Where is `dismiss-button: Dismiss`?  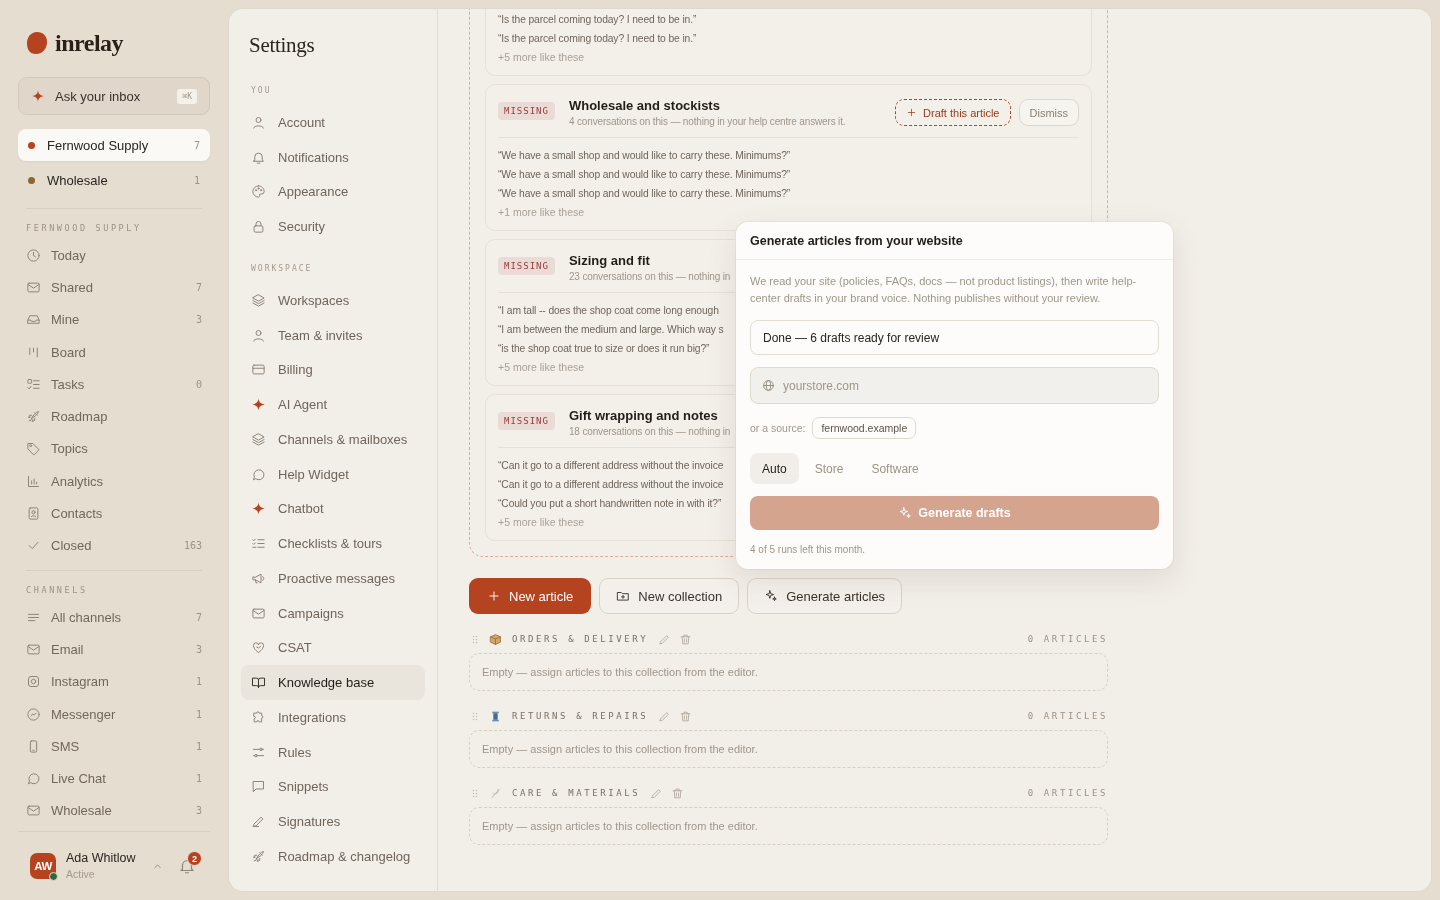 dismiss-button: Dismiss is located at coordinates (1048, 112).